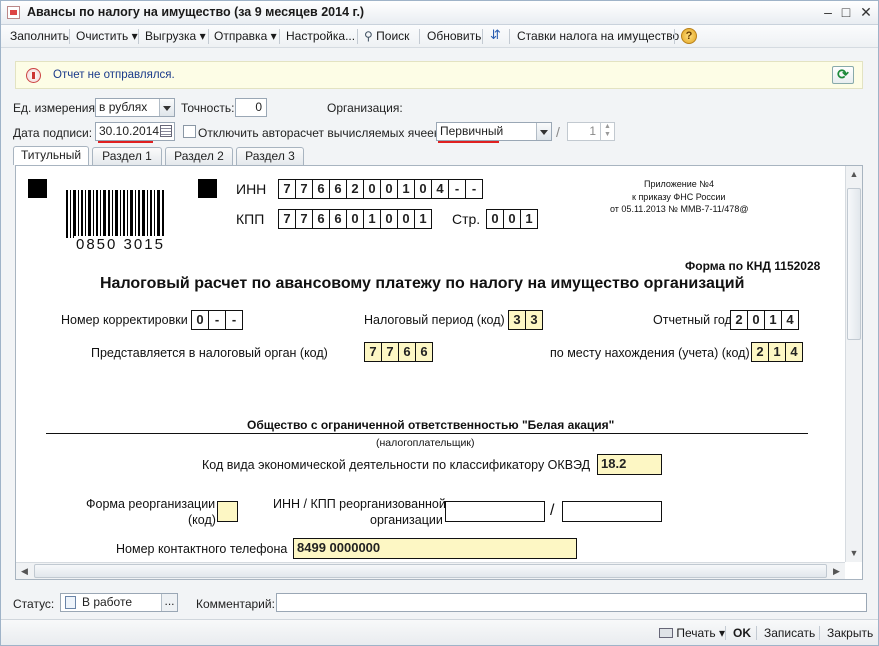  I want to click on autocalc-checkbox, so click(189, 131).